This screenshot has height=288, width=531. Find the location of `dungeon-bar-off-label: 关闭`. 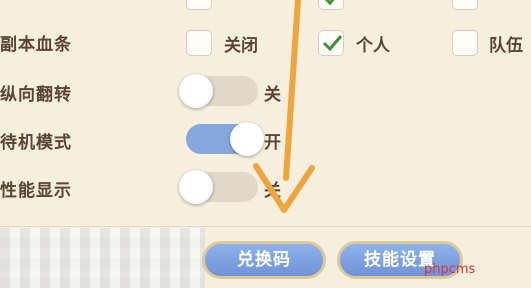

dungeon-bar-off-label: 关闭 is located at coordinates (241, 46).